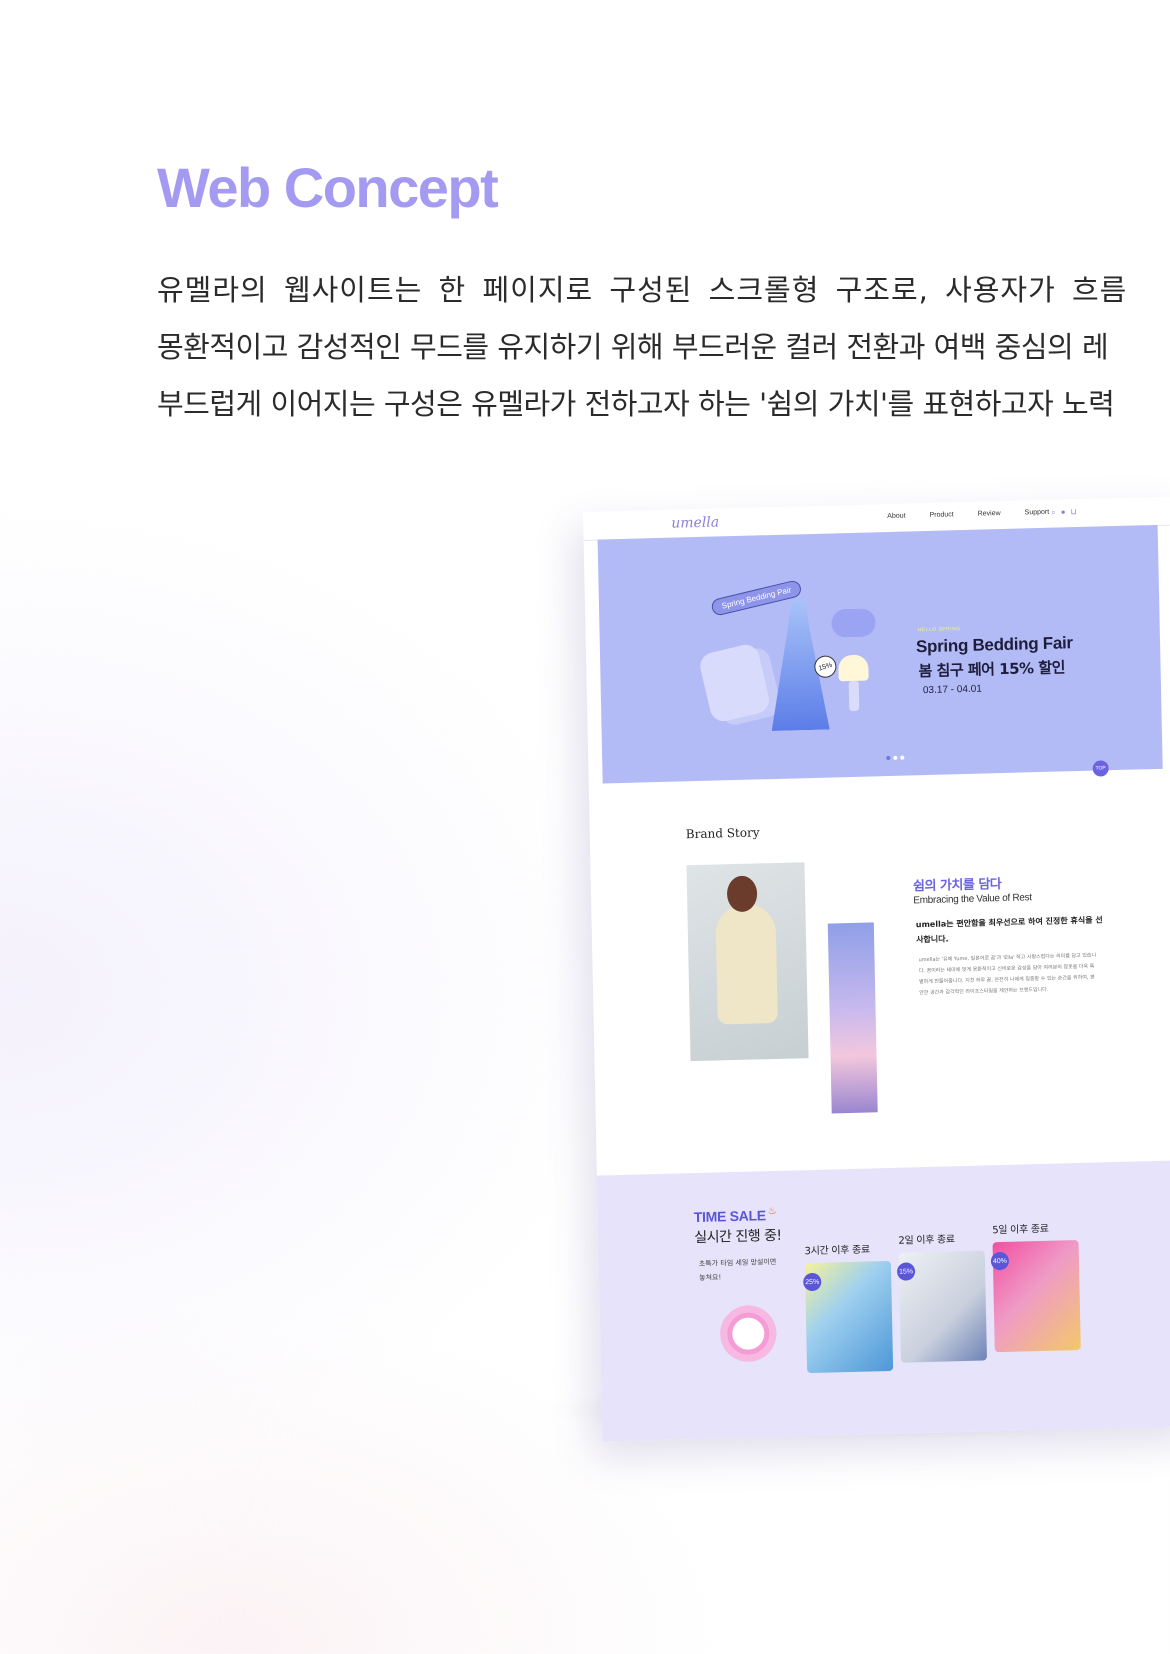 The image size is (1170, 1654). I want to click on slippers-illustration, so click(853, 623).